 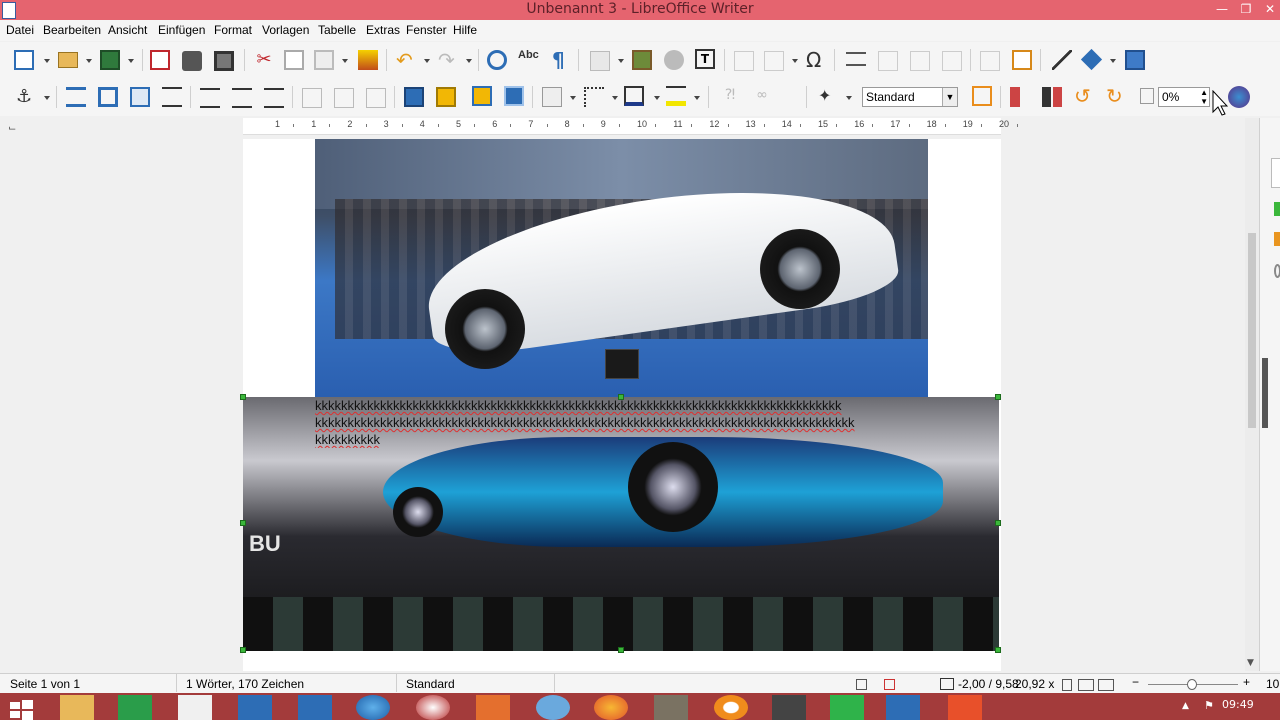 I want to click on border-style-icon, so click(x=594, y=97).